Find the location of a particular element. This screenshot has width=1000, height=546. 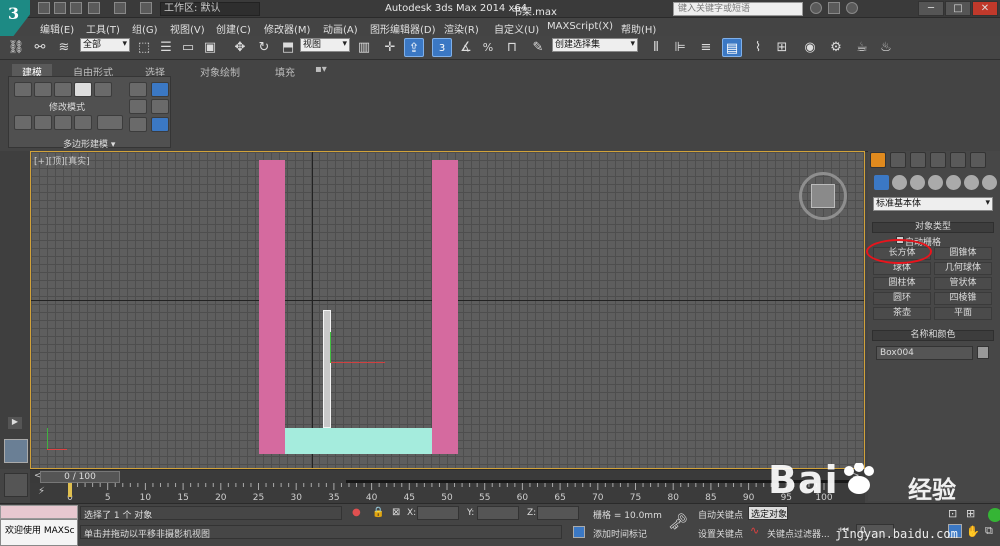

material-editor-icon: ◉ is located at coordinates (810, 47).